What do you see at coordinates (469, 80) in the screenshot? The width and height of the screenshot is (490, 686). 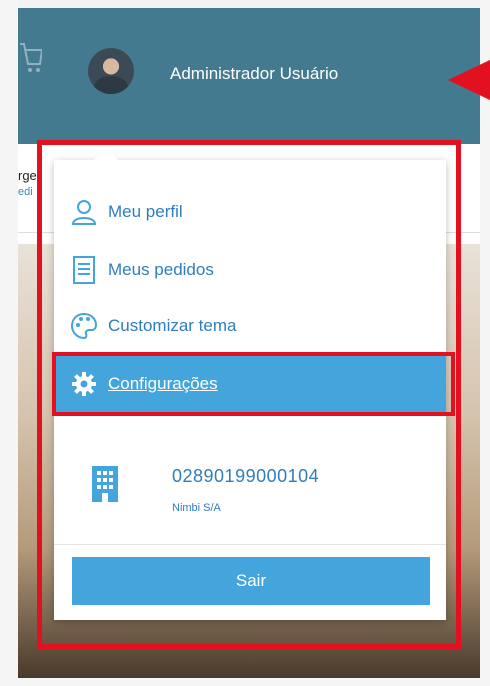 I see `annotation-arrow` at bounding box center [469, 80].